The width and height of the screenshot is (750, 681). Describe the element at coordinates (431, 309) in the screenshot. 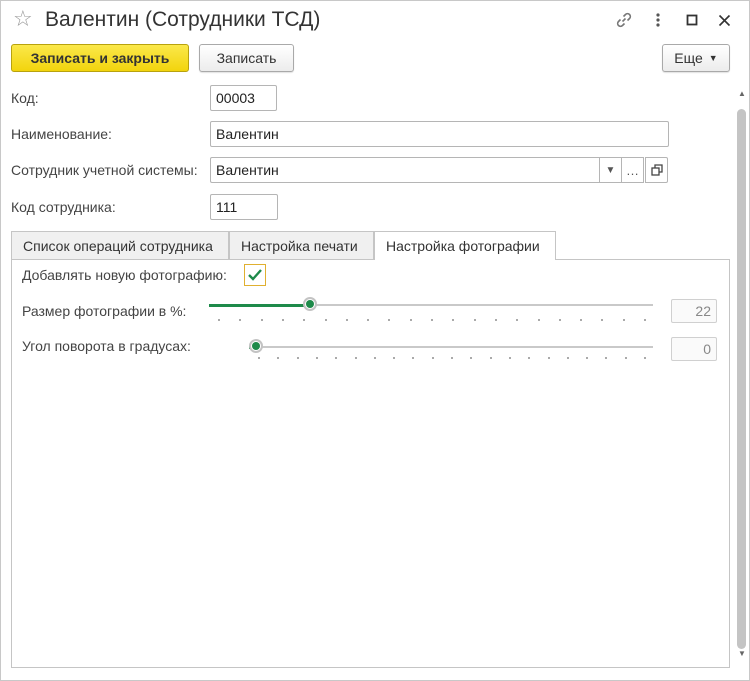

I see `photo-size-slider` at that location.